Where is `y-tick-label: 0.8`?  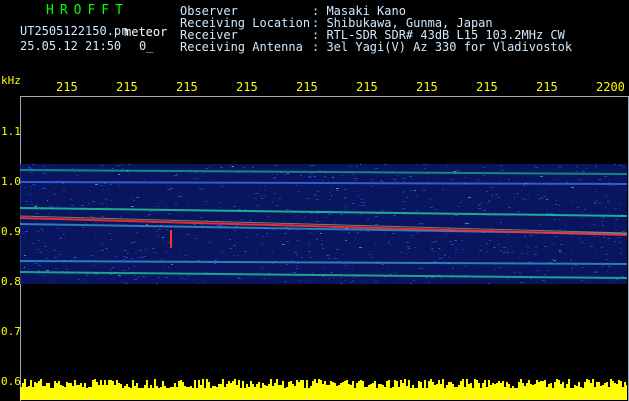 y-tick-label: 0.8 is located at coordinates (11, 281).